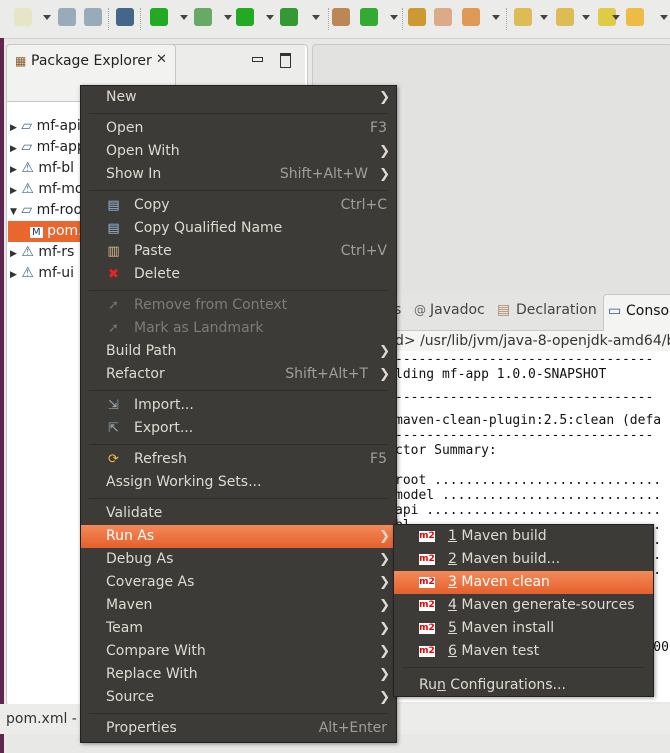 The height and width of the screenshot is (753, 670). Describe the element at coordinates (417, 17) in the screenshot. I see `open-type-icon` at that location.